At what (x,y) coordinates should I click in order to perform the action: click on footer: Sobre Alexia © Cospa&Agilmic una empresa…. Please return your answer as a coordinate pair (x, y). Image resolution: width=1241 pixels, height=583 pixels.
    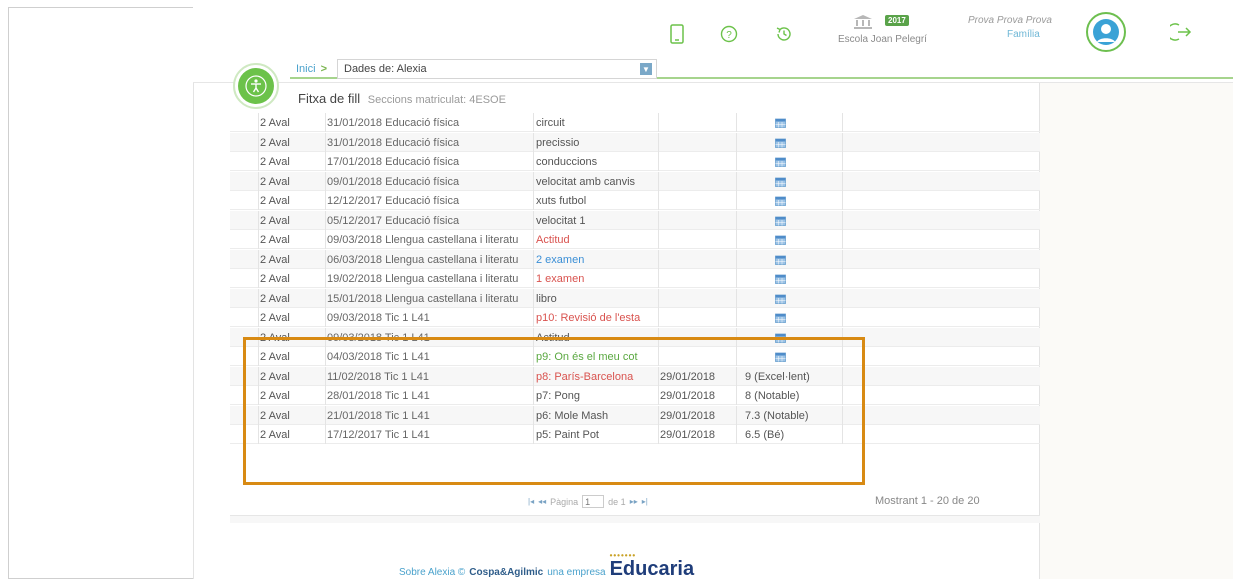
    Looking at the image, I should click on (546, 566).